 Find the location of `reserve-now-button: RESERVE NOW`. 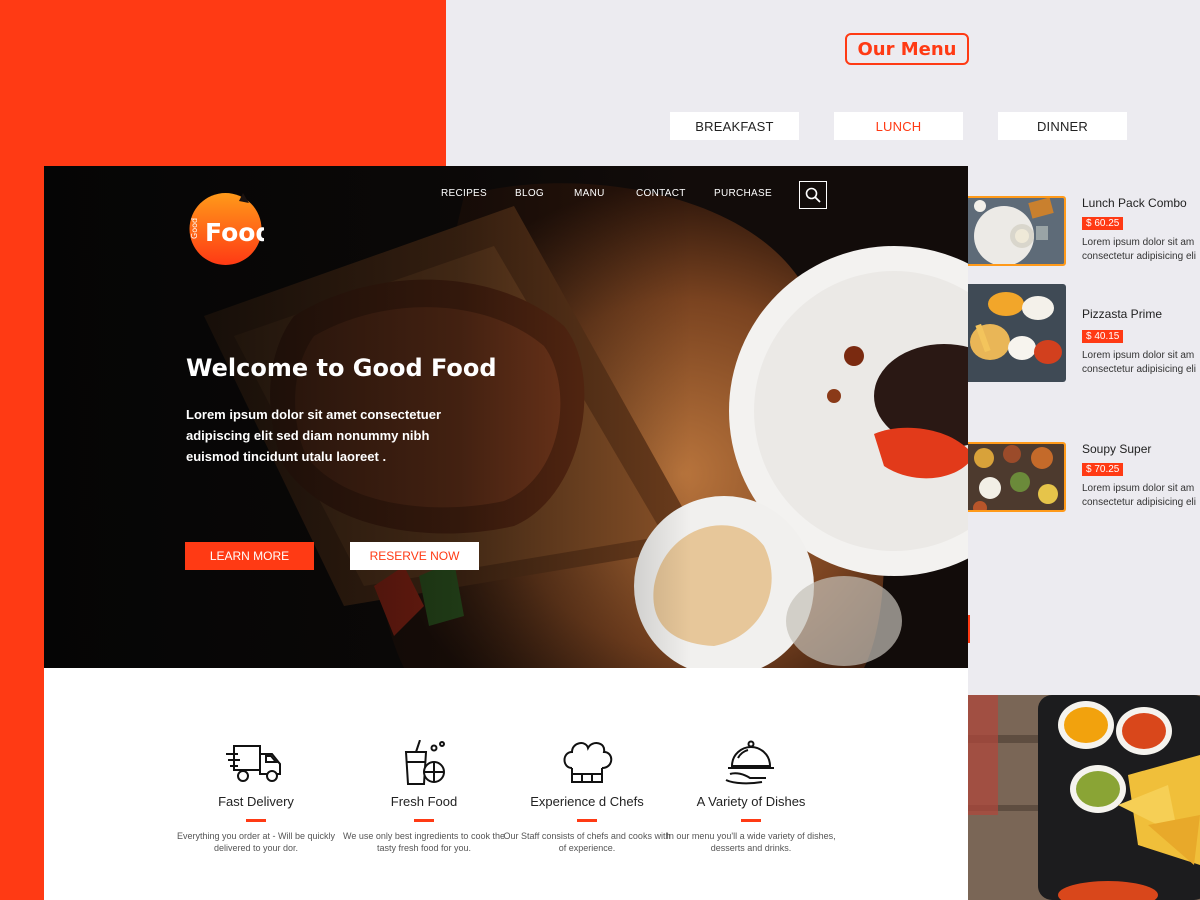

reserve-now-button: RESERVE NOW is located at coordinates (414, 556).